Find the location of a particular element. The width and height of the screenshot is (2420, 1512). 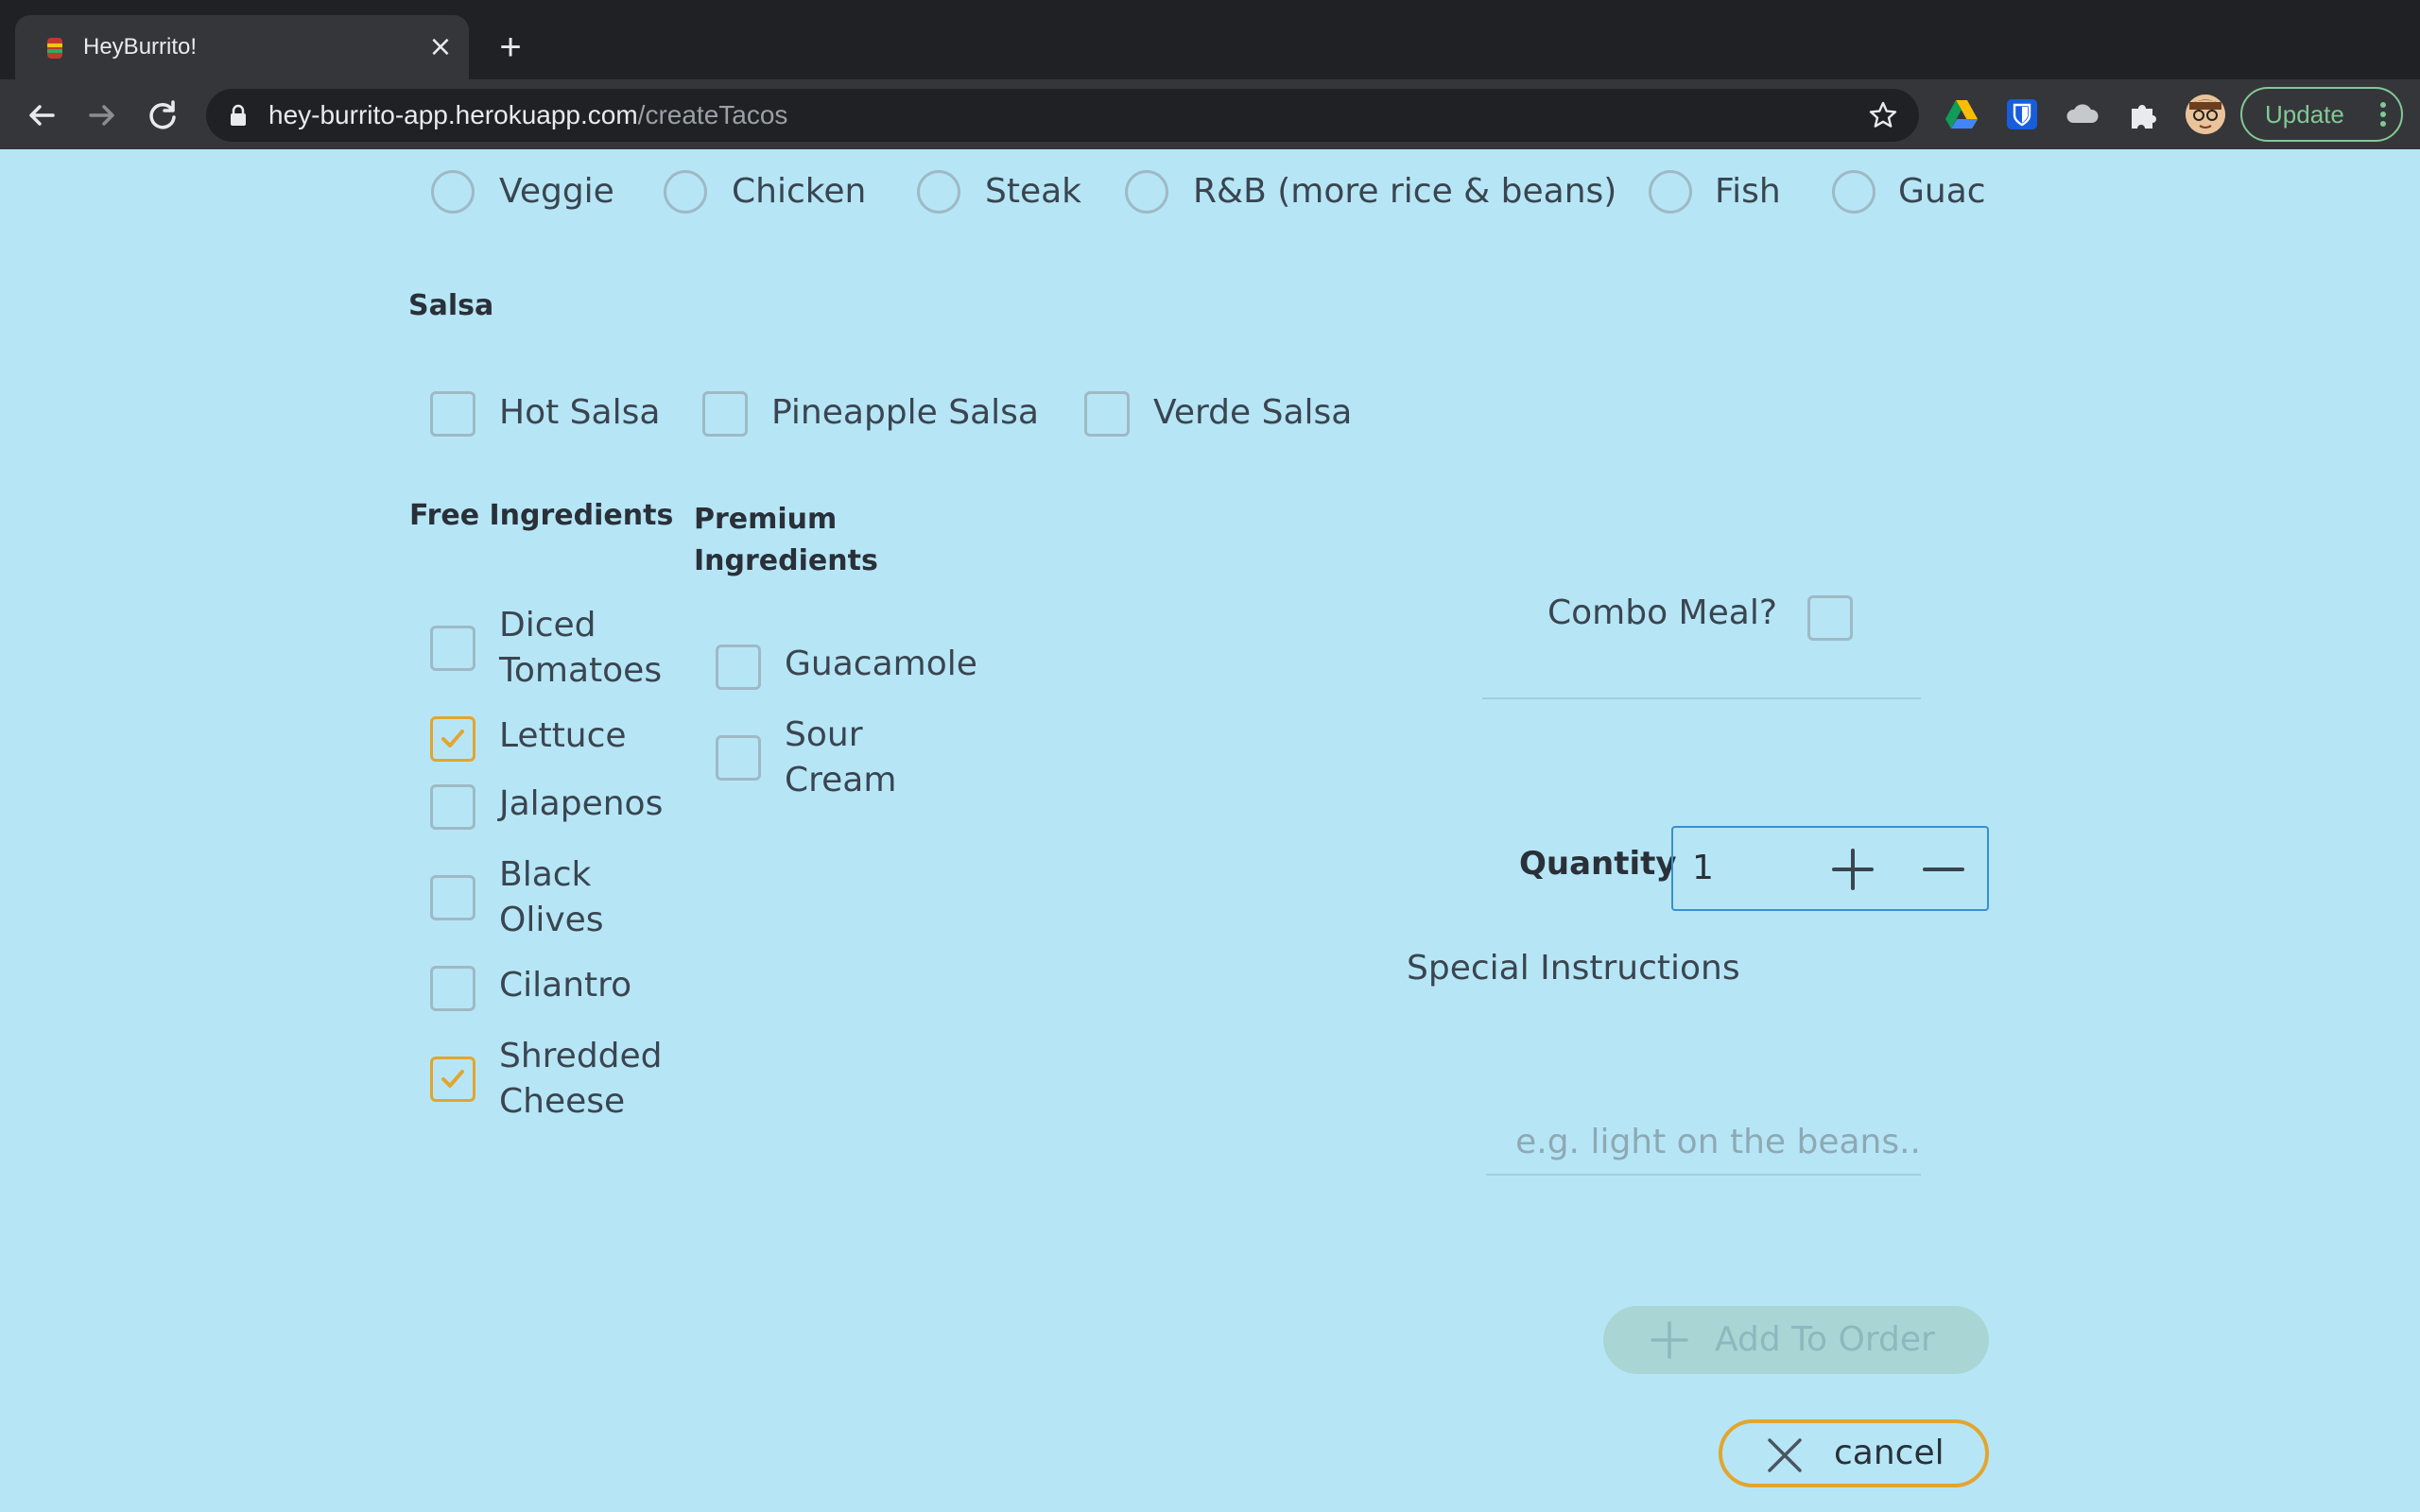

reload-icon is located at coordinates (162, 115).